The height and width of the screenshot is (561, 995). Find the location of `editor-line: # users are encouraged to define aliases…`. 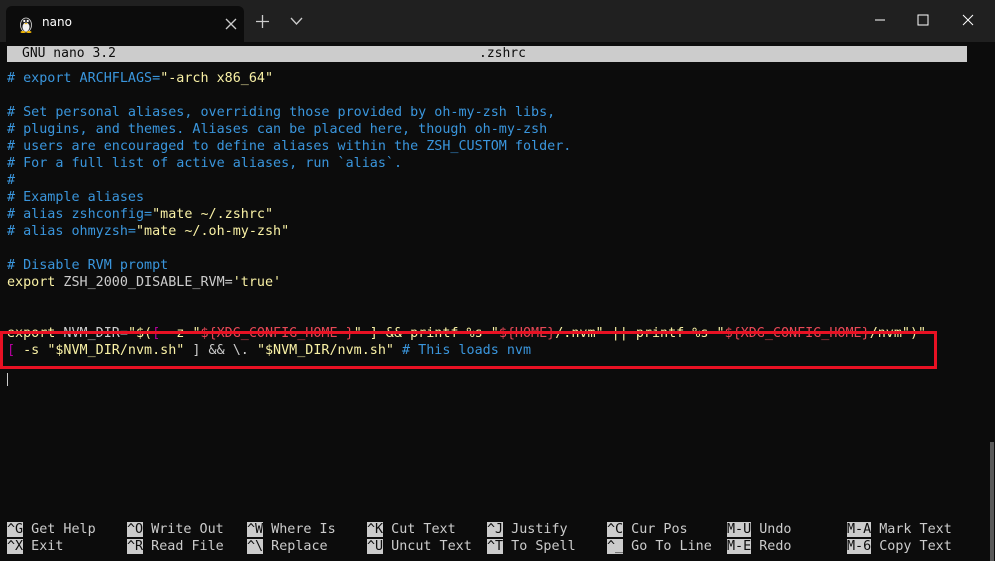

editor-line: # users are encouraged to define aliases… is located at coordinates (289, 146).